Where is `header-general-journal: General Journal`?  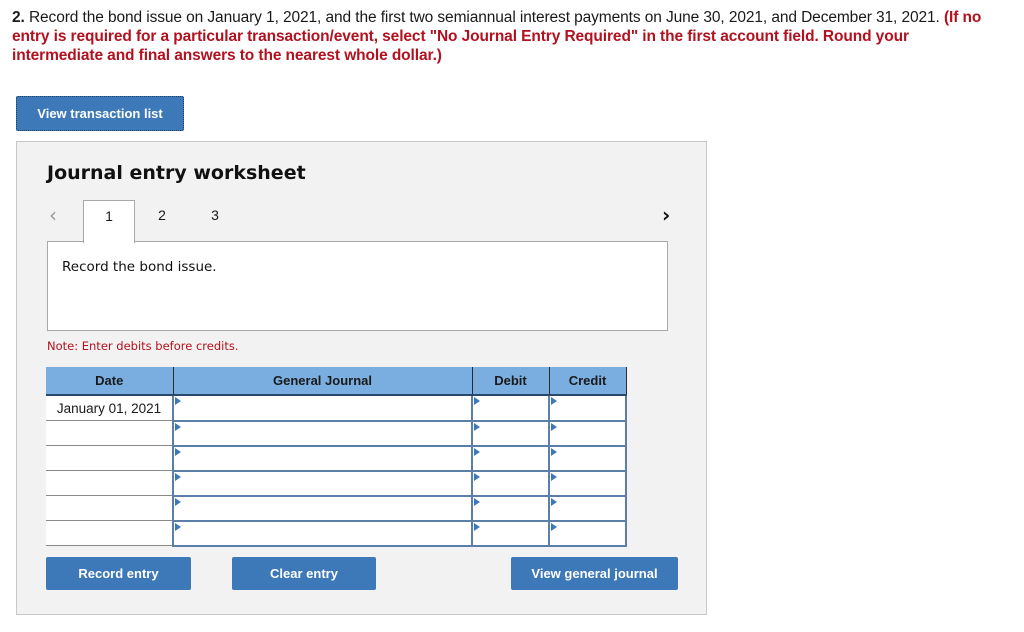 header-general-journal: General Journal is located at coordinates (322, 381).